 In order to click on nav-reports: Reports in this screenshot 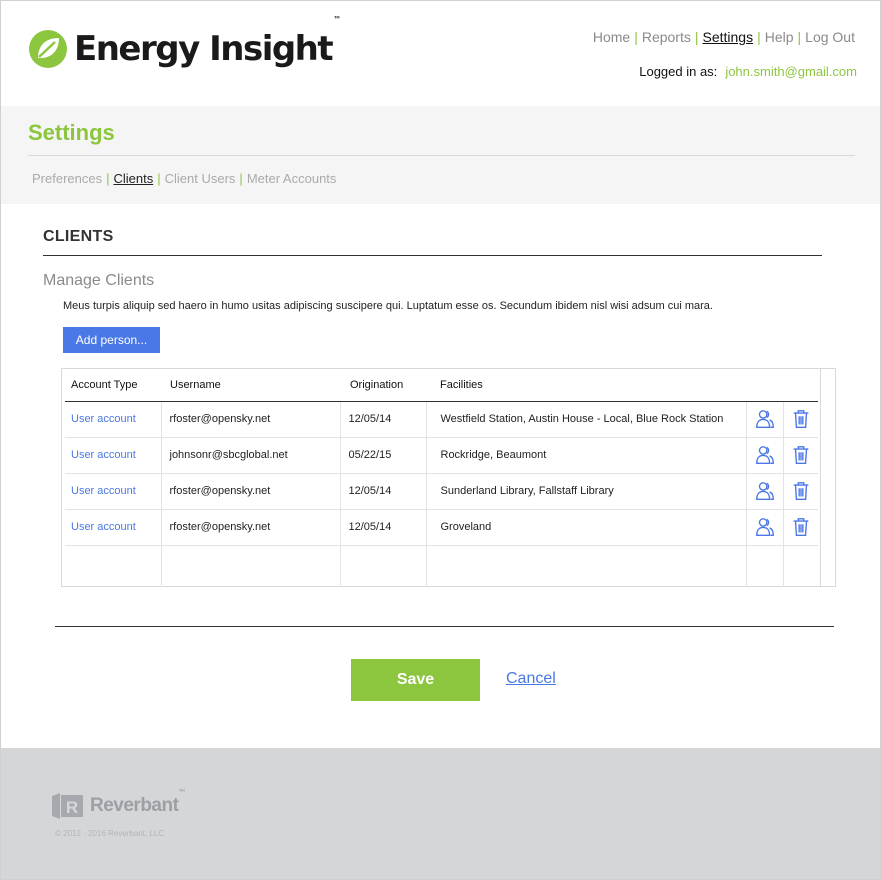, I will do `click(666, 37)`.